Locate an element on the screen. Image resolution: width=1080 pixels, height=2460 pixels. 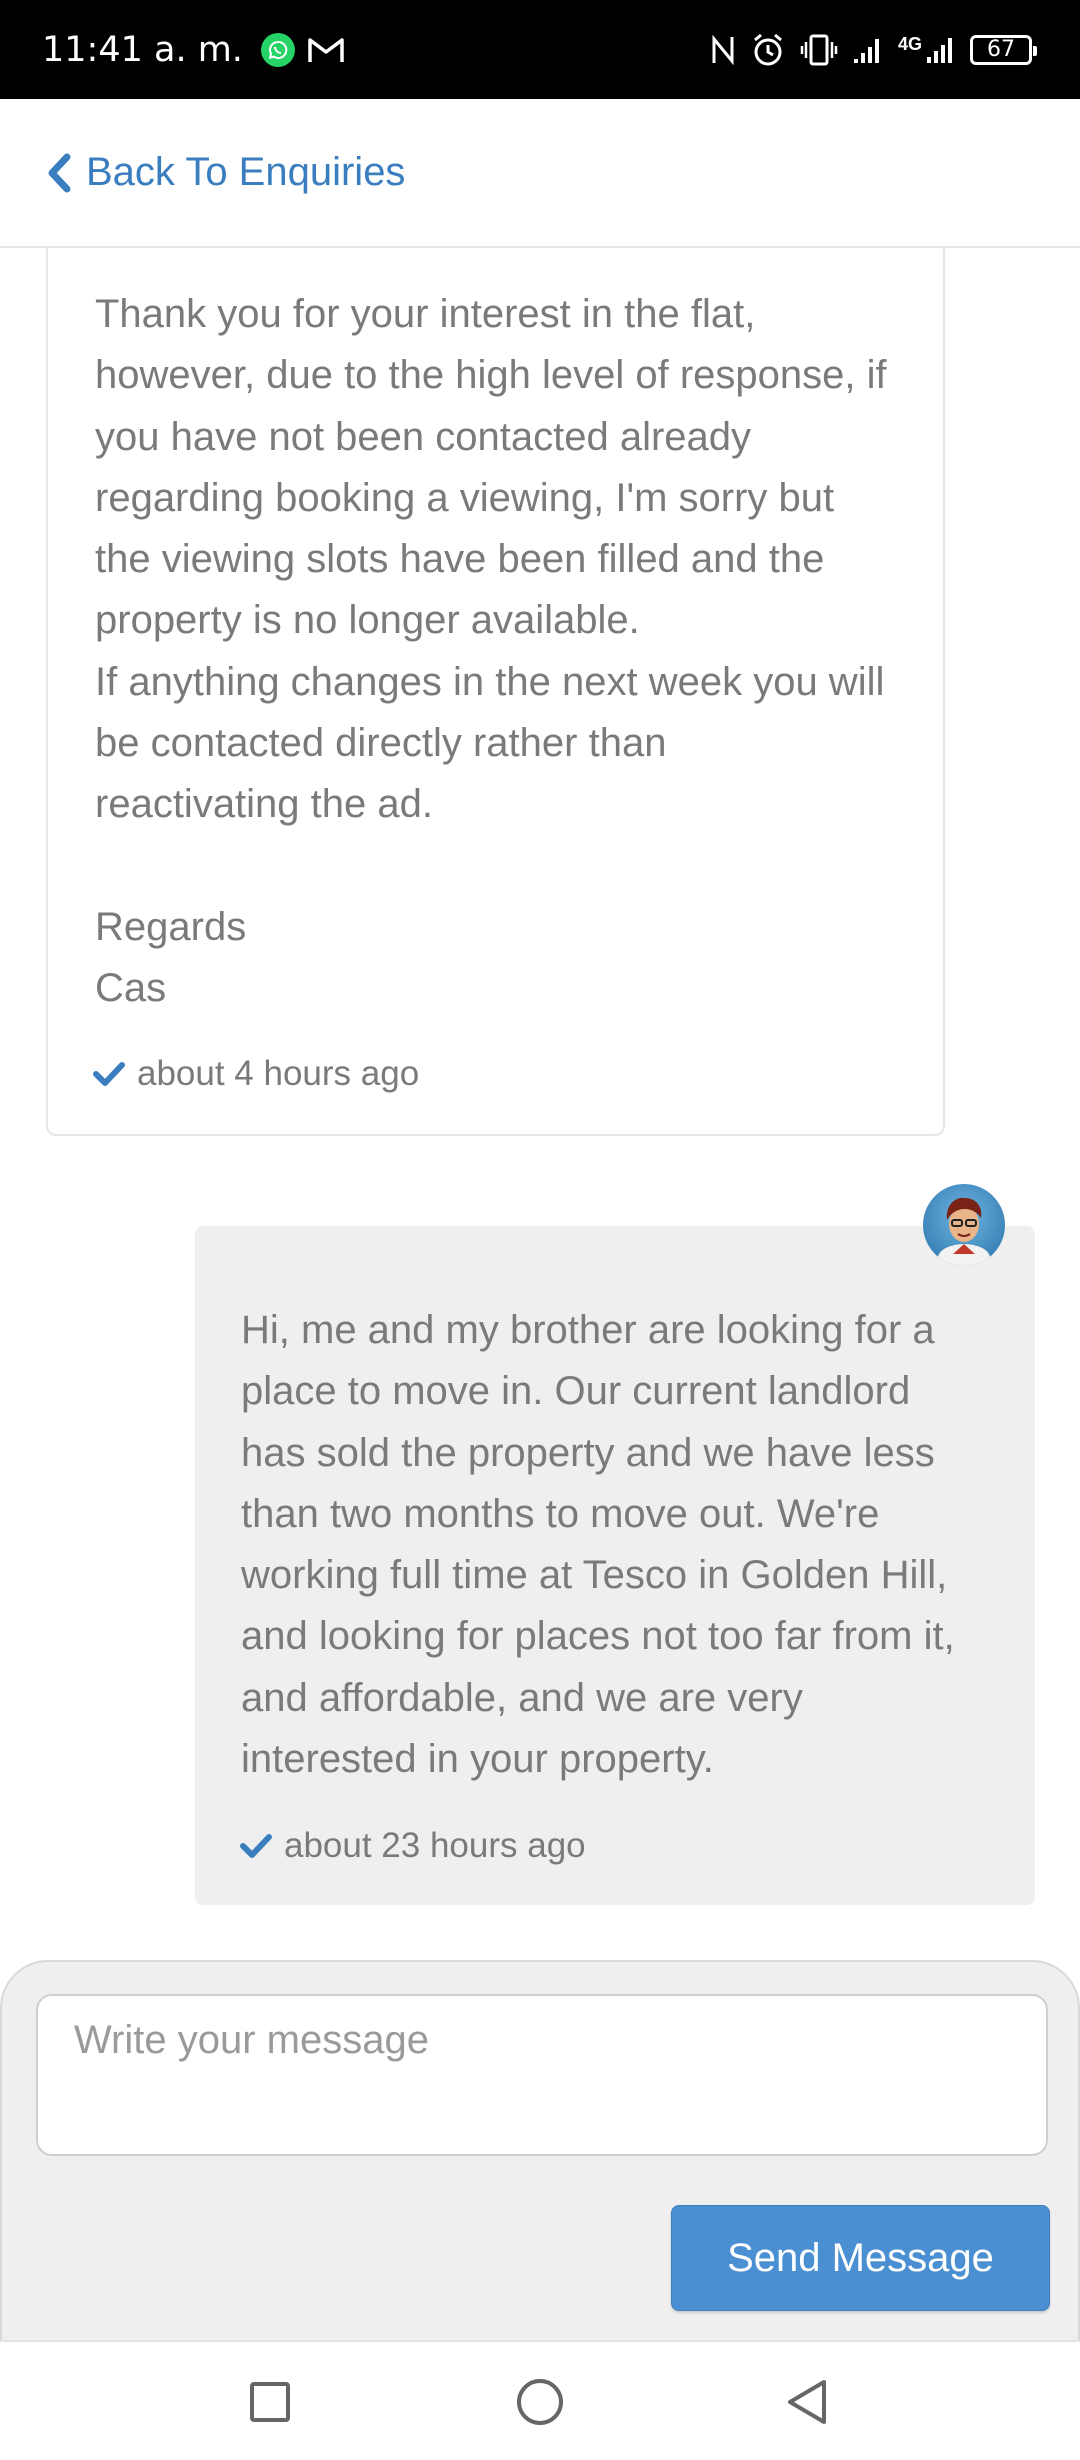
back-to-enquiries-link: Back To Enquiries is located at coordinates (225, 172).